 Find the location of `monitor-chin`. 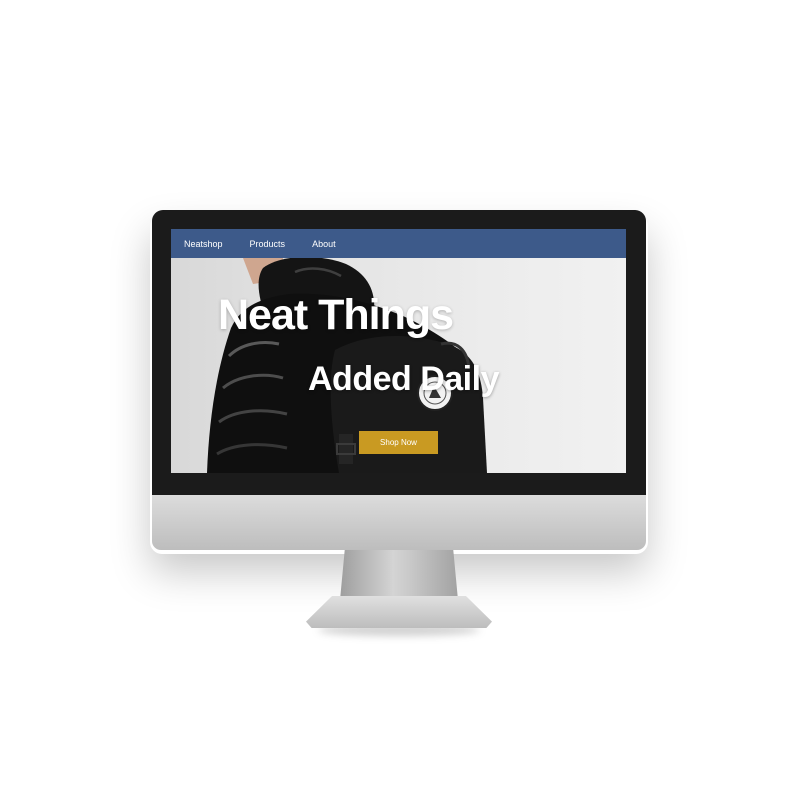

monitor-chin is located at coordinates (399, 522).